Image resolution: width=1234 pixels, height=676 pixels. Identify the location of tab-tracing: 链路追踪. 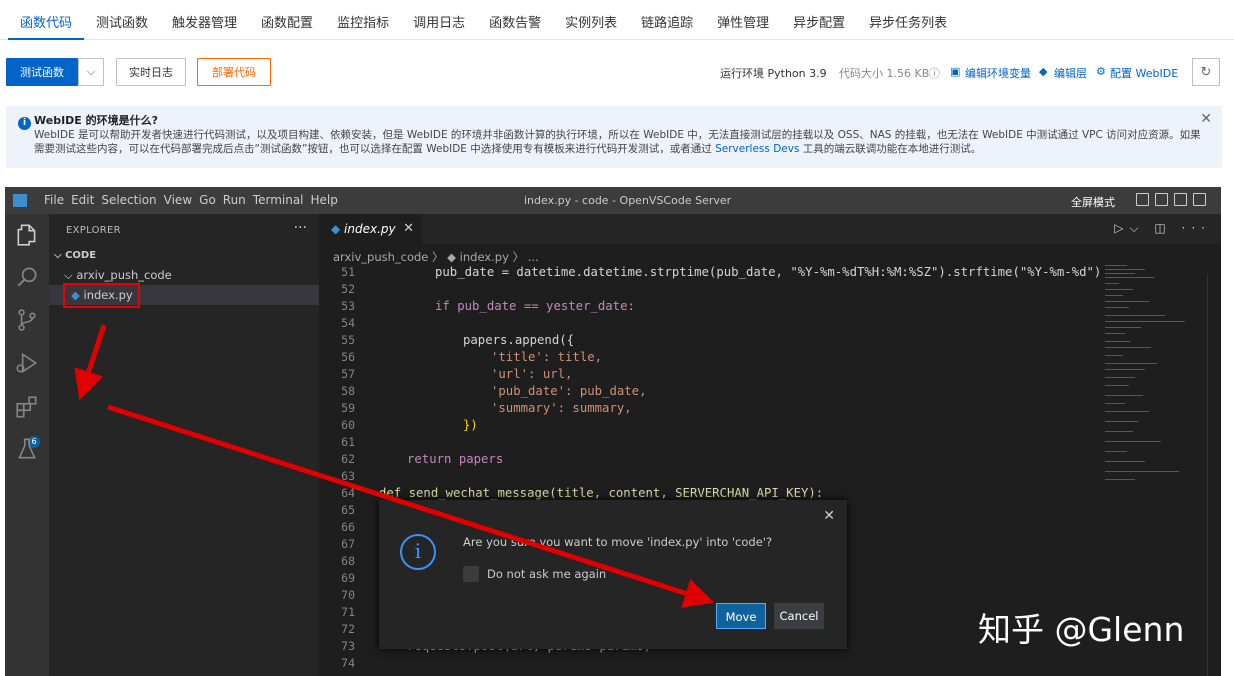
(667, 20).